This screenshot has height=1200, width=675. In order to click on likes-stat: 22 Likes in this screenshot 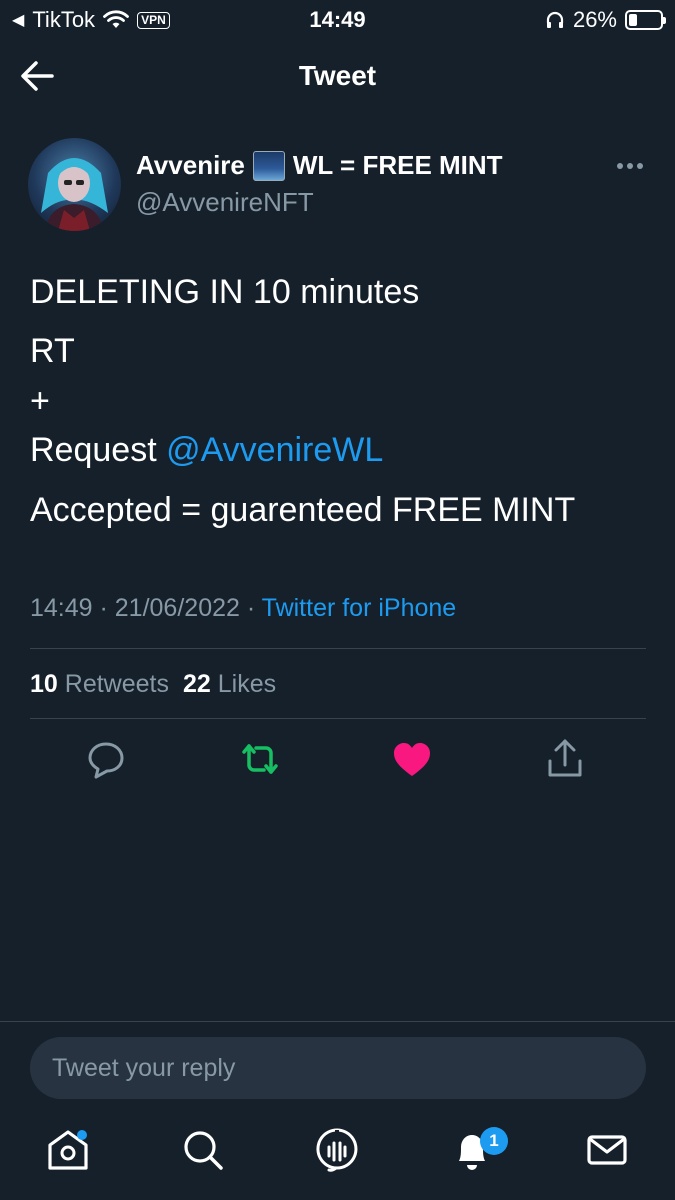, I will do `click(229, 684)`.